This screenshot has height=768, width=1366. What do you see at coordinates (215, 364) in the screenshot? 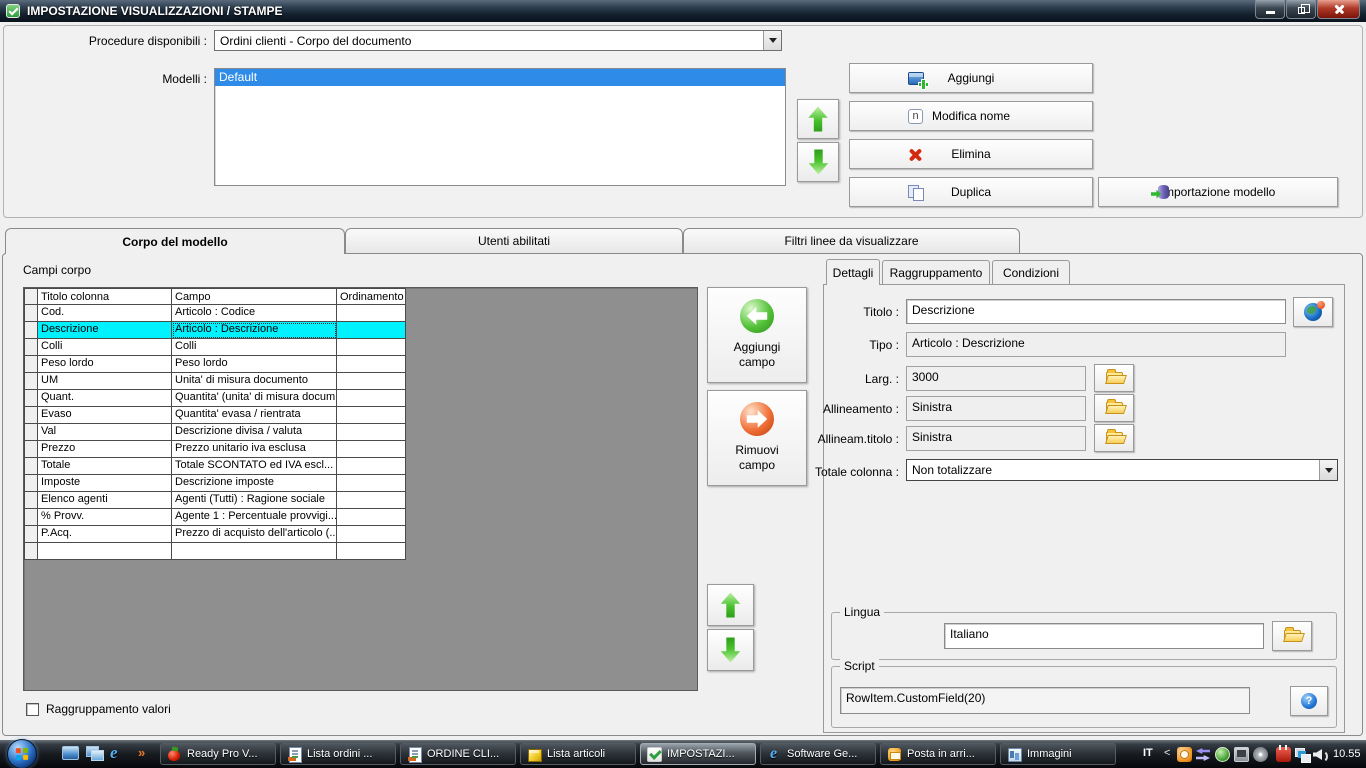
I see `table-row: Peso lordo Peso lordo` at bounding box center [215, 364].